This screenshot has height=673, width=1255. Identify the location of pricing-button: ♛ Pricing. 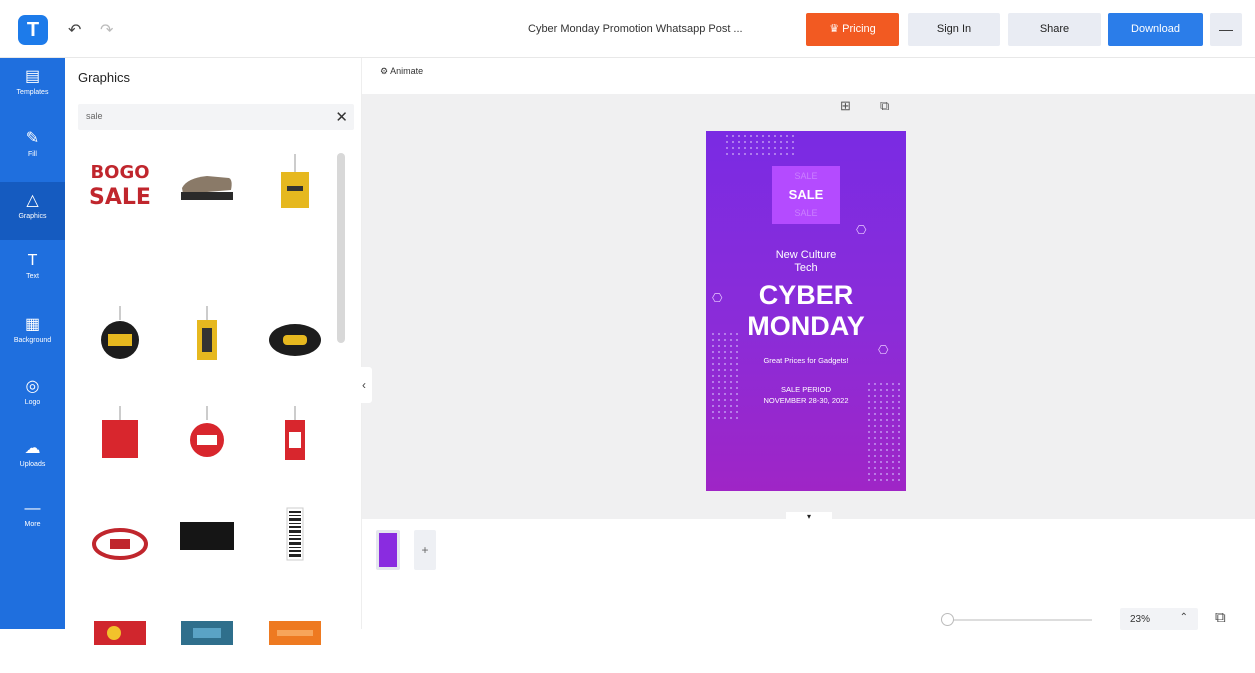
(852, 29).